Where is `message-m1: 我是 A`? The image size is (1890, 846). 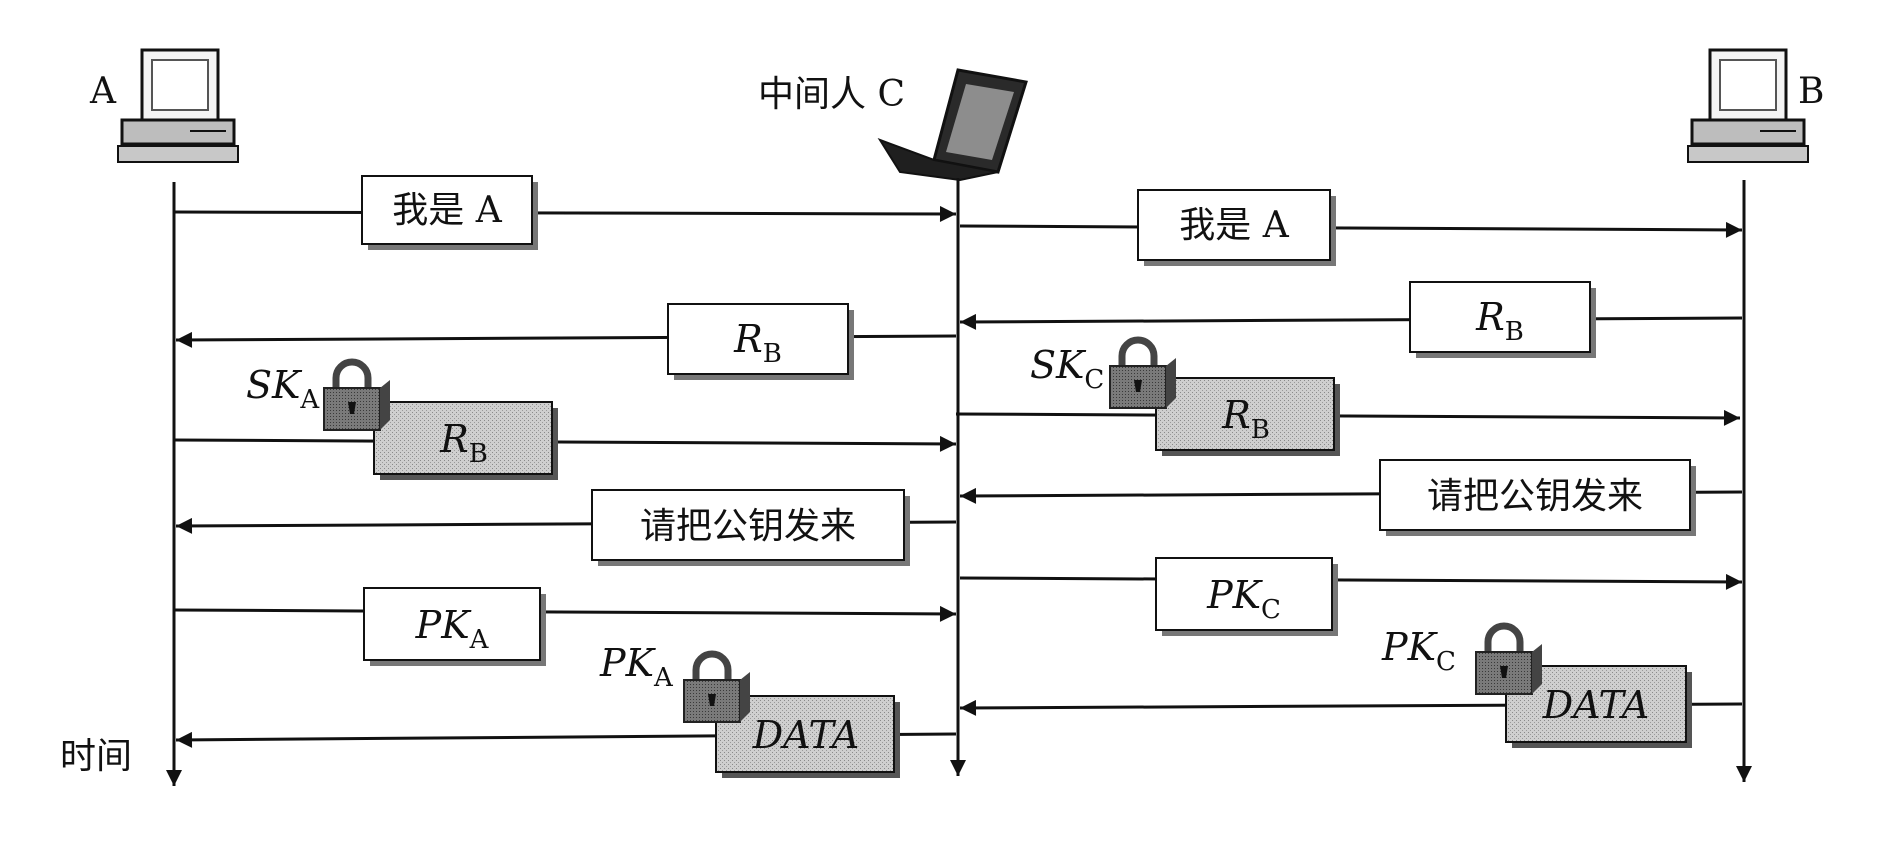 message-m1: 我是 A is located at coordinates (565, 212).